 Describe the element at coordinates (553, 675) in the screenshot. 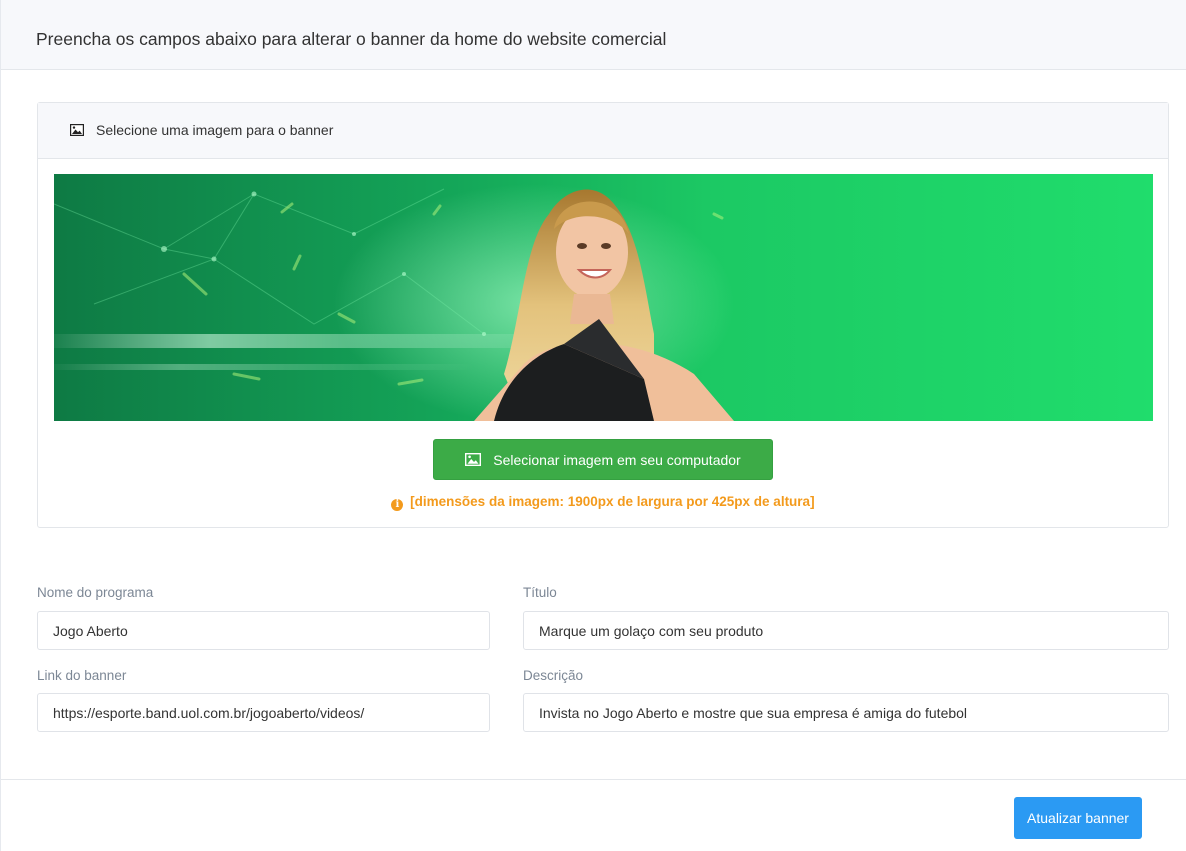

I see `description-label: Descrição` at that location.